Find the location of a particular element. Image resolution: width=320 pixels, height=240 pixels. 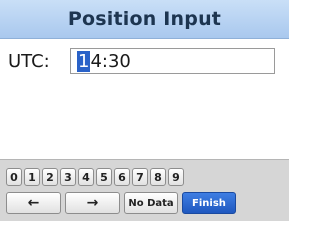

utc-input: 1 4:30 is located at coordinates (172, 61).